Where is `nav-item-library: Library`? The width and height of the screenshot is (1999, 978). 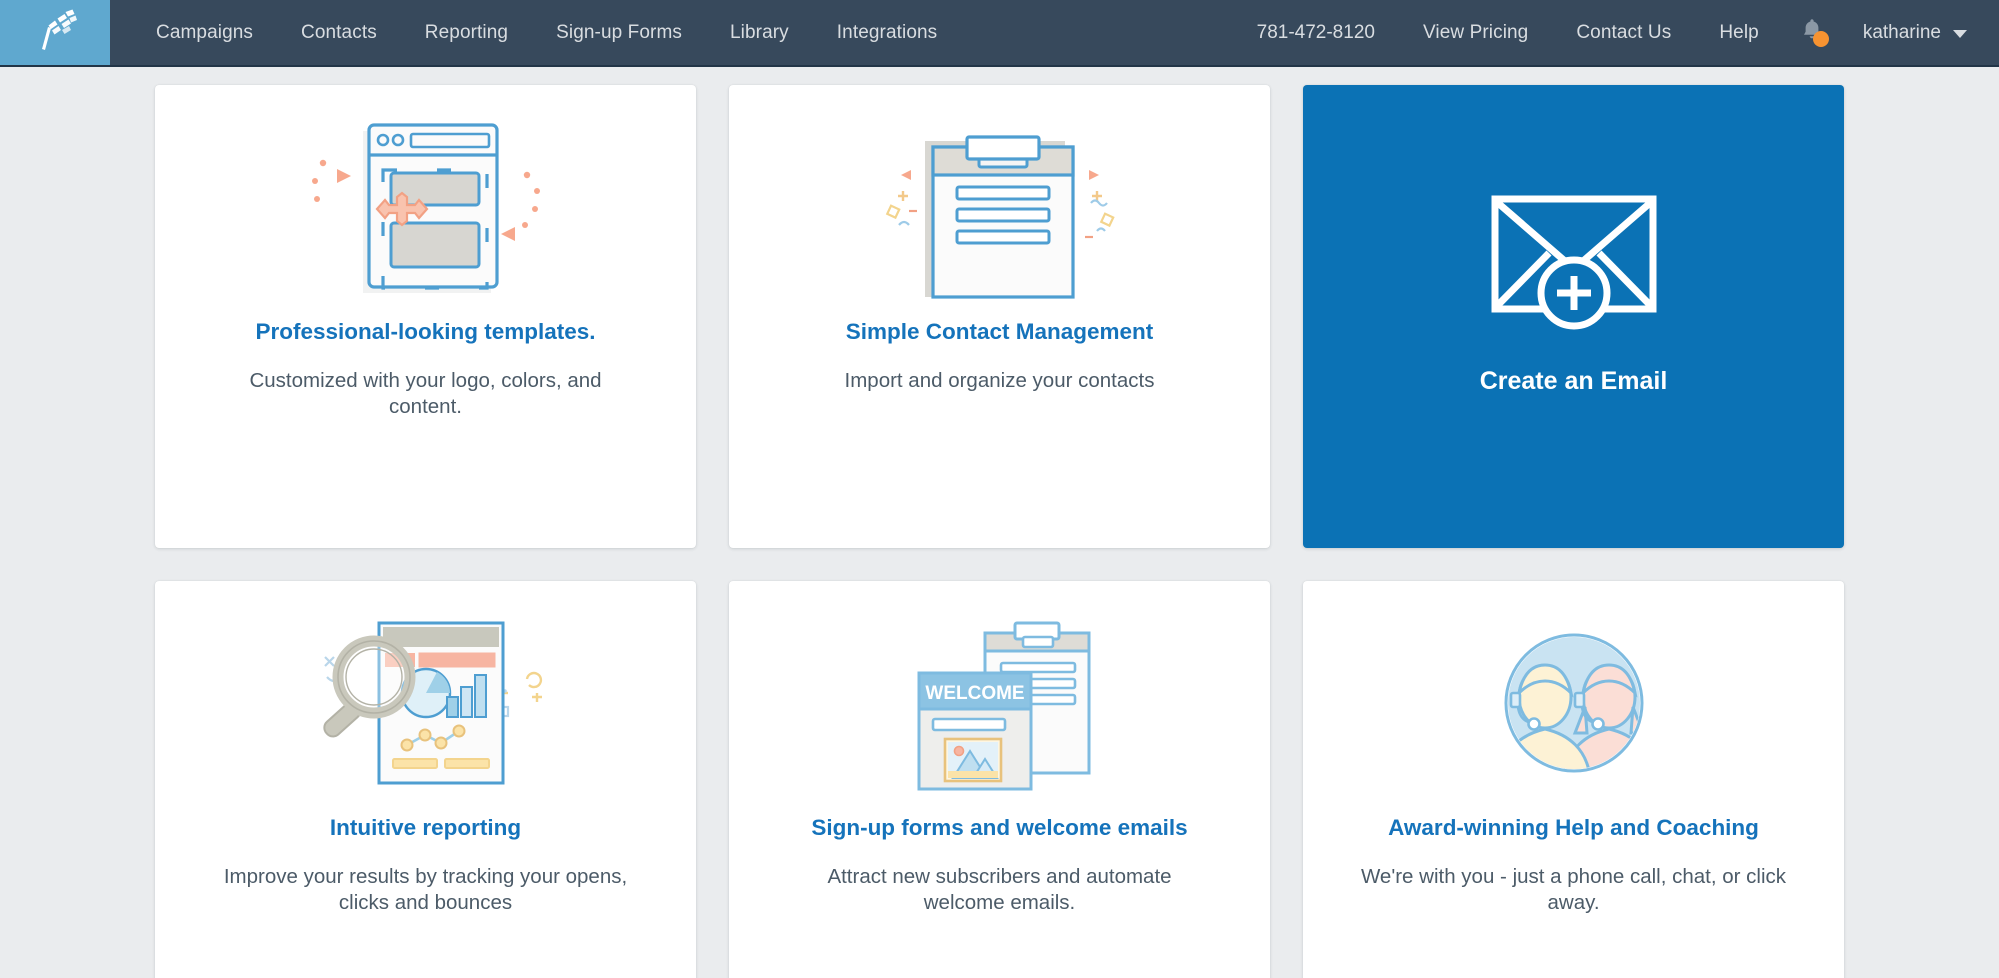 nav-item-library: Library is located at coordinates (759, 32).